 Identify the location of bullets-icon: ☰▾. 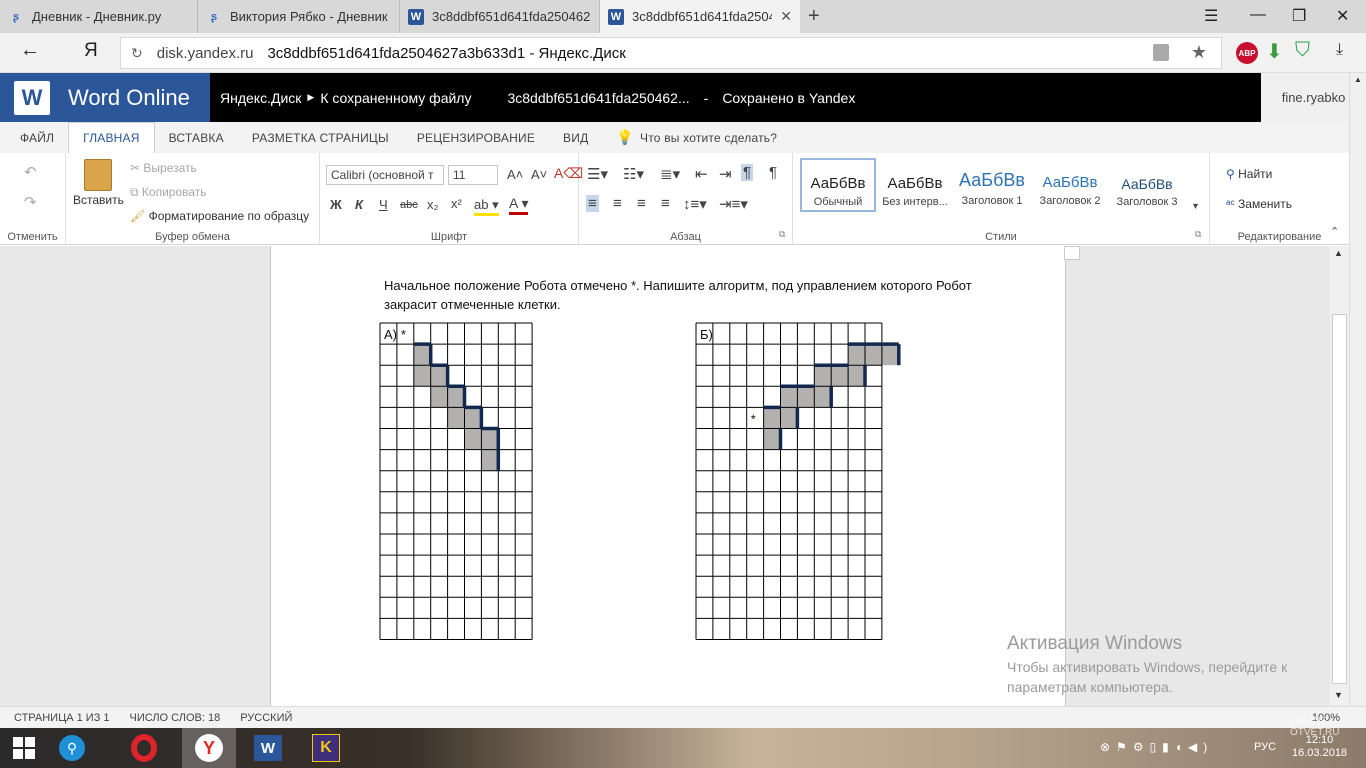
(597, 174).